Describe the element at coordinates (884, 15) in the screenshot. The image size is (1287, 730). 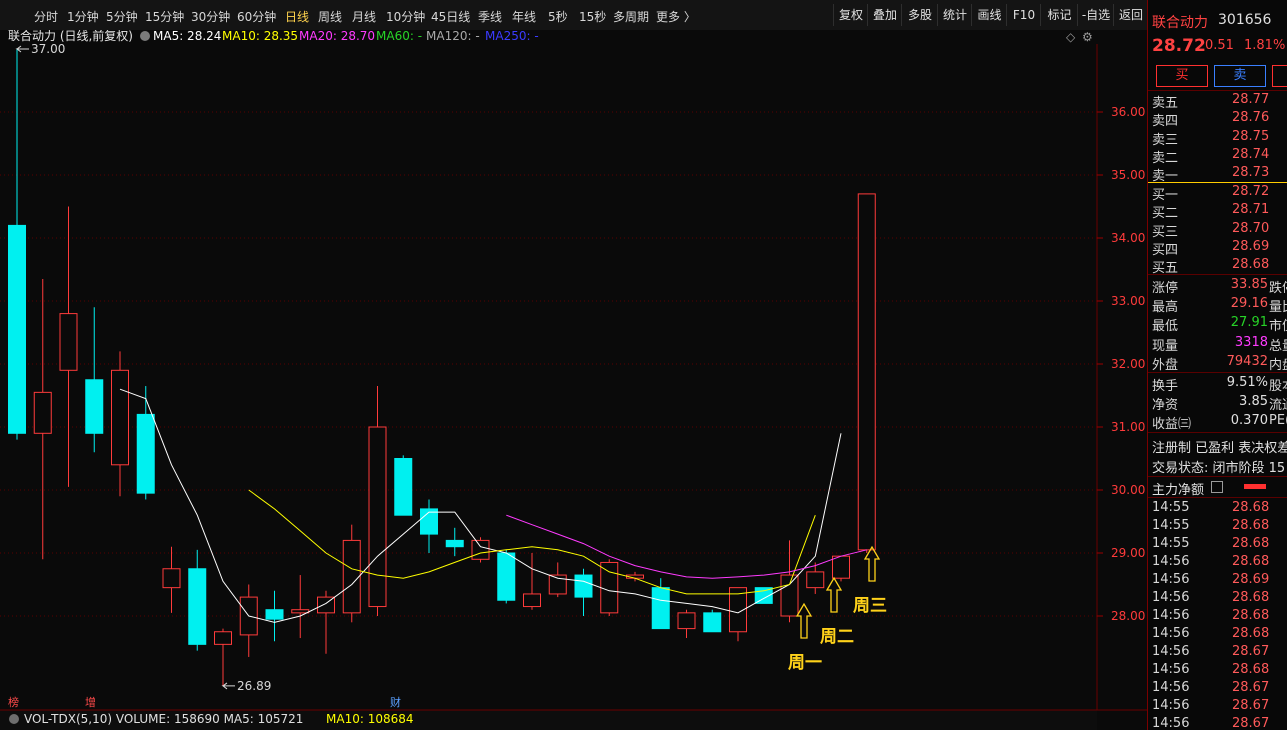
I see `toolbar-button-1: 叠加` at that location.